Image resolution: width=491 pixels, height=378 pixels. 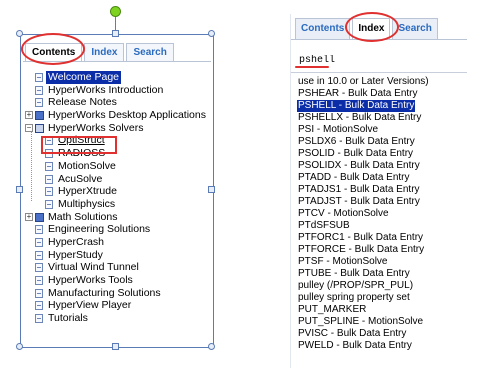 What do you see at coordinates (87, 165) in the screenshot?
I see `tree-item-label: MotionSolve` at bounding box center [87, 165].